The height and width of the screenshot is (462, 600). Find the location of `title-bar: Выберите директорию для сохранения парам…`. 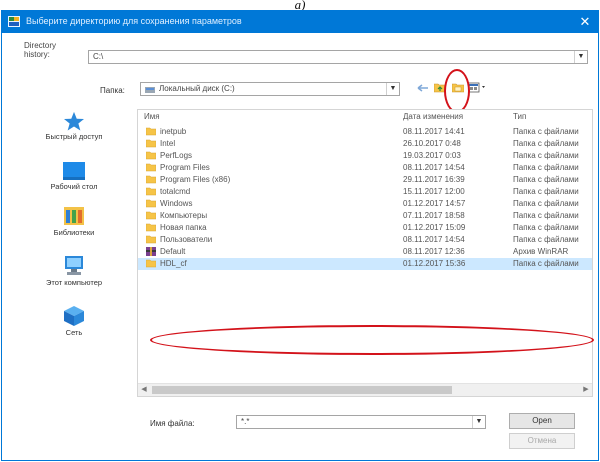

title-bar: Выберите директорию для сохранения парам… is located at coordinates (300, 22).